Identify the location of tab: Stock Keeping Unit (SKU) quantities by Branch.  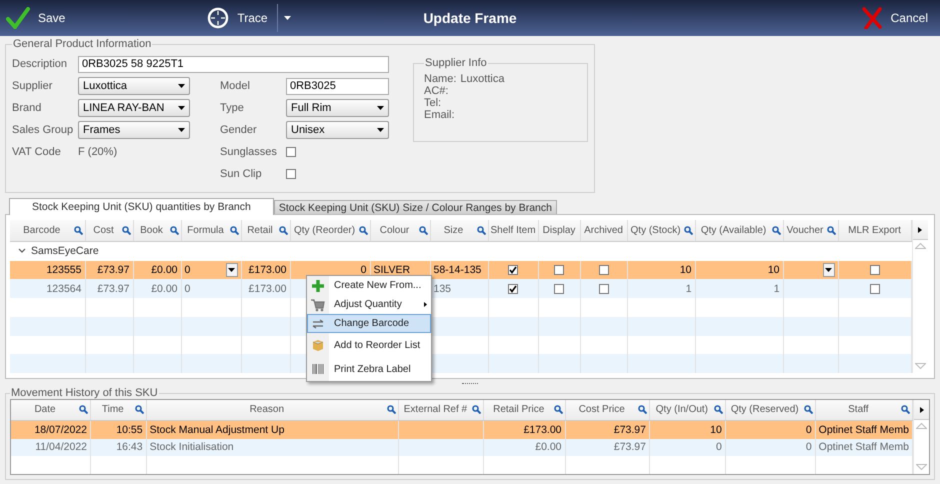
(141, 206).